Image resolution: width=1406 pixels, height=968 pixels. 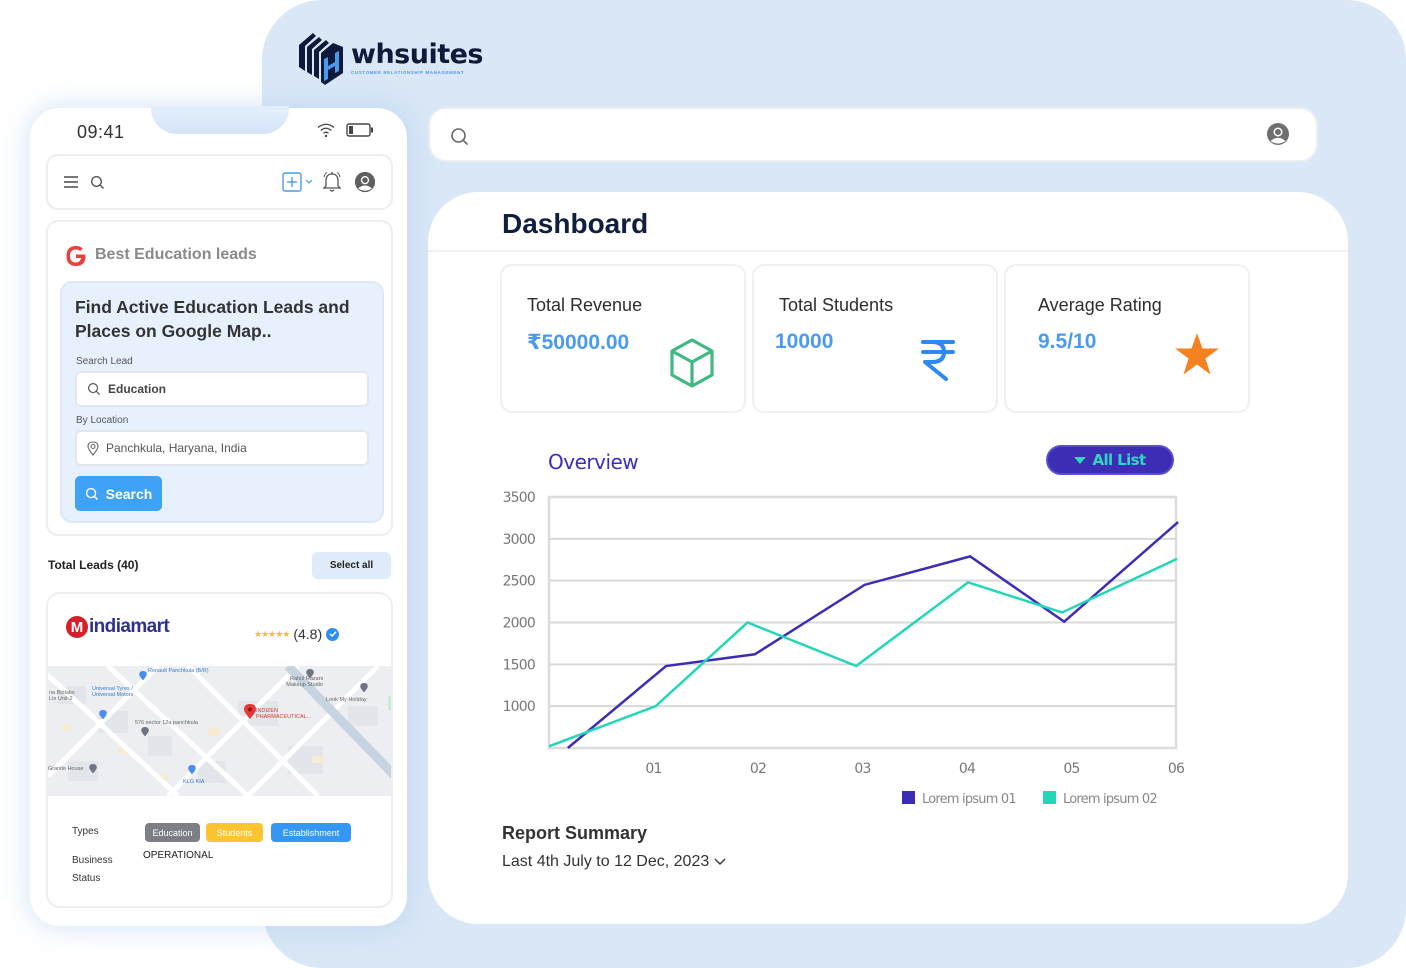 What do you see at coordinates (1176, 769) in the screenshot?
I see `x-tick-label: 06` at bounding box center [1176, 769].